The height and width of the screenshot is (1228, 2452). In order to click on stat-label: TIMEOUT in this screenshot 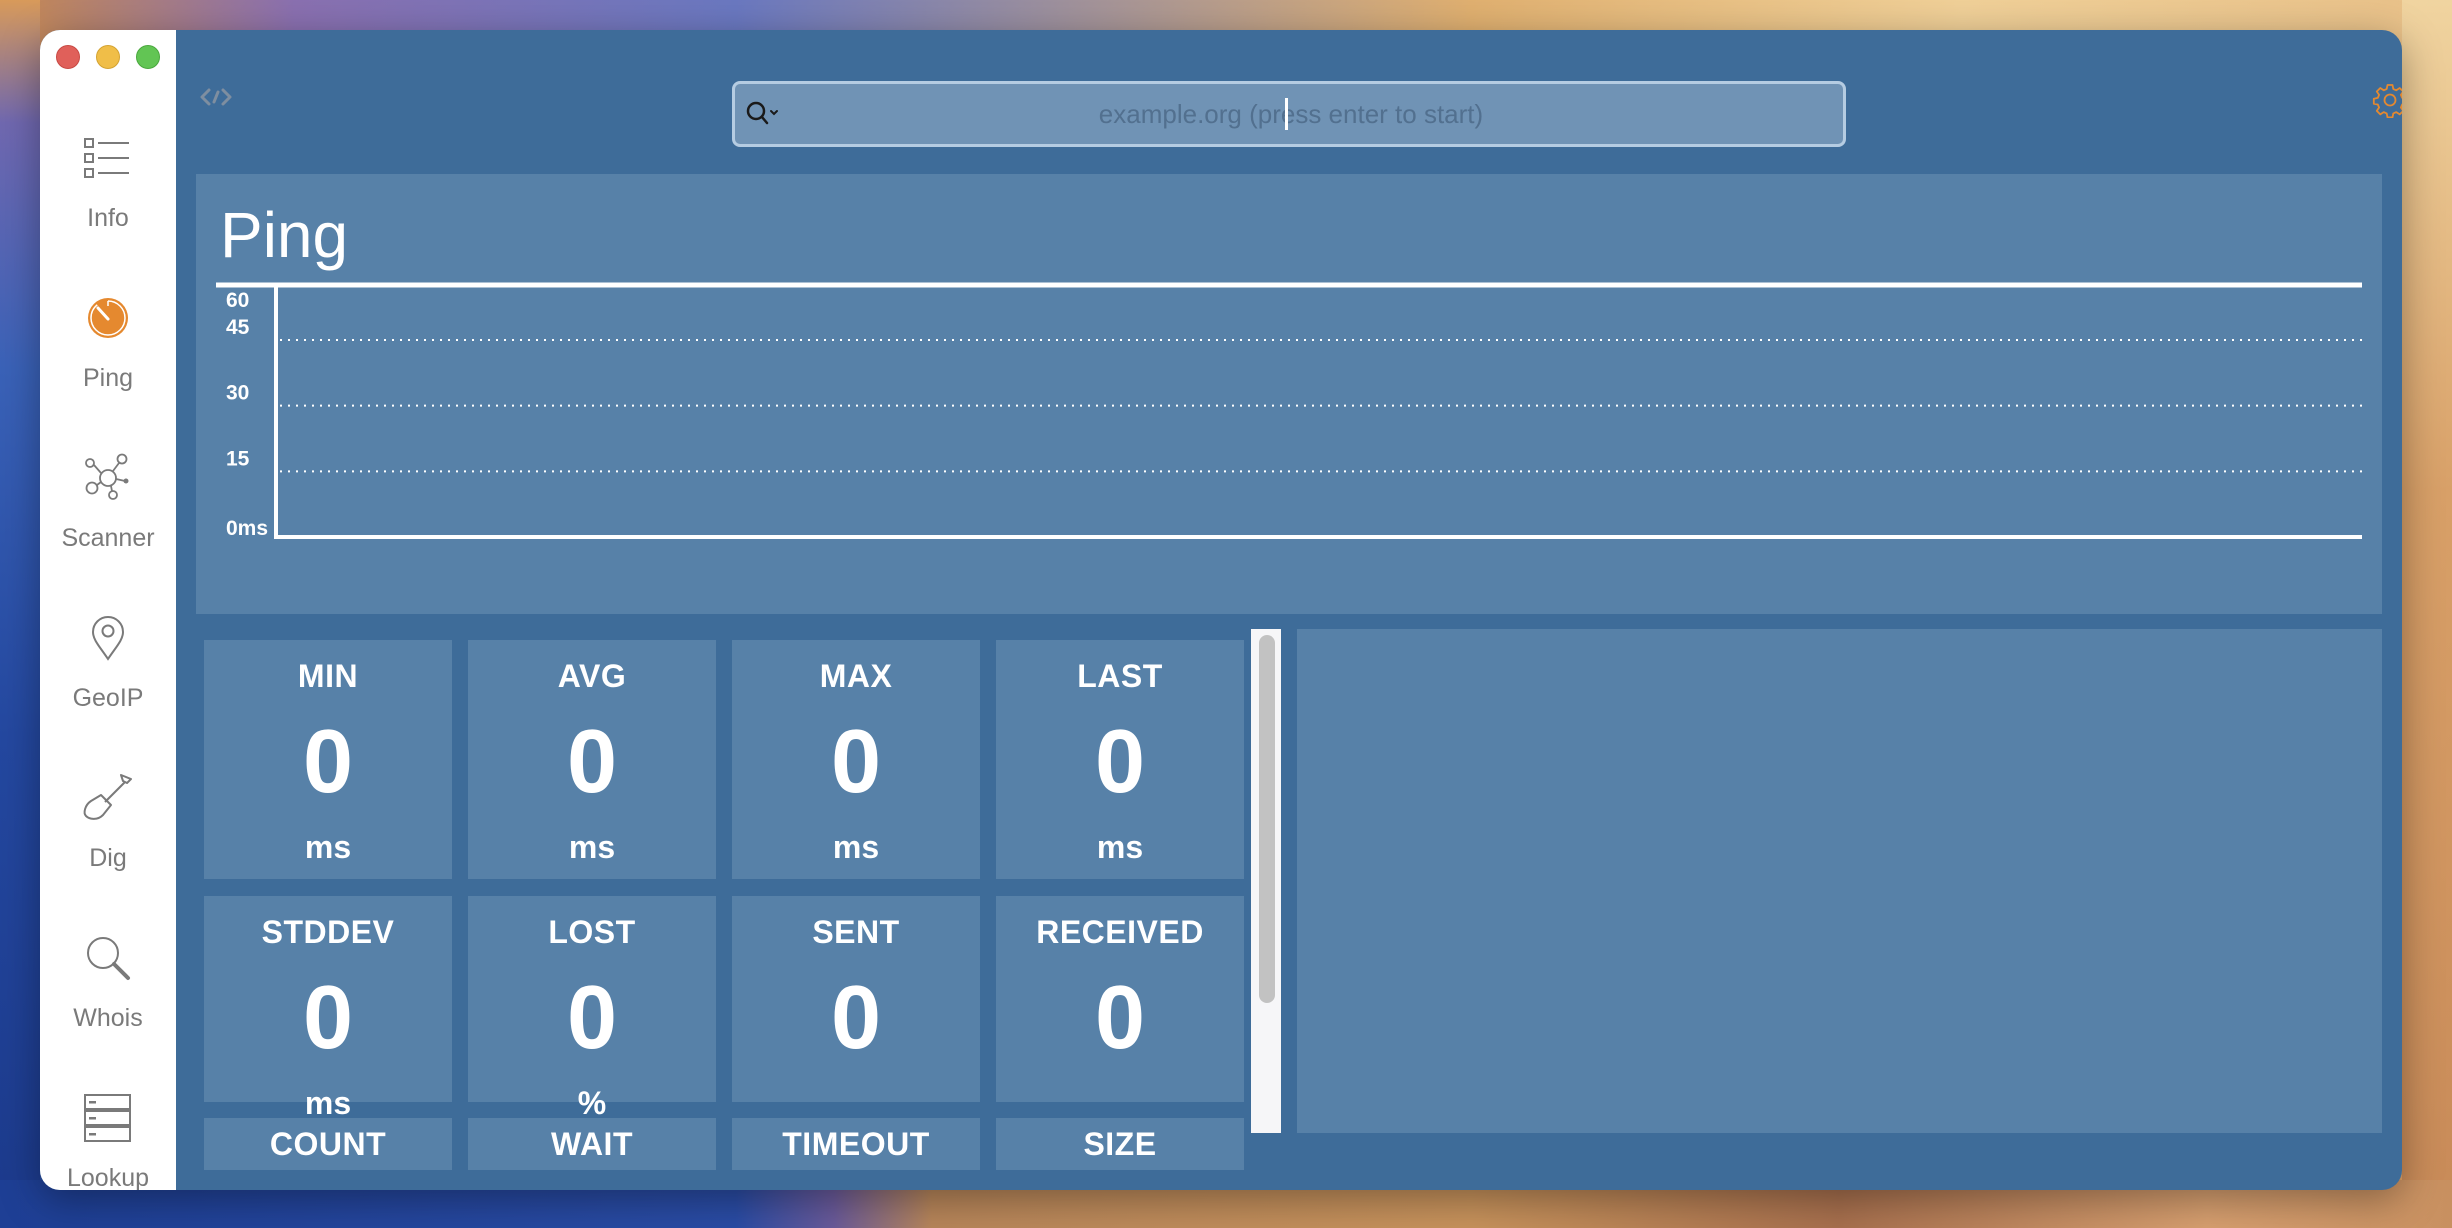, I will do `click(856, 1144)`.